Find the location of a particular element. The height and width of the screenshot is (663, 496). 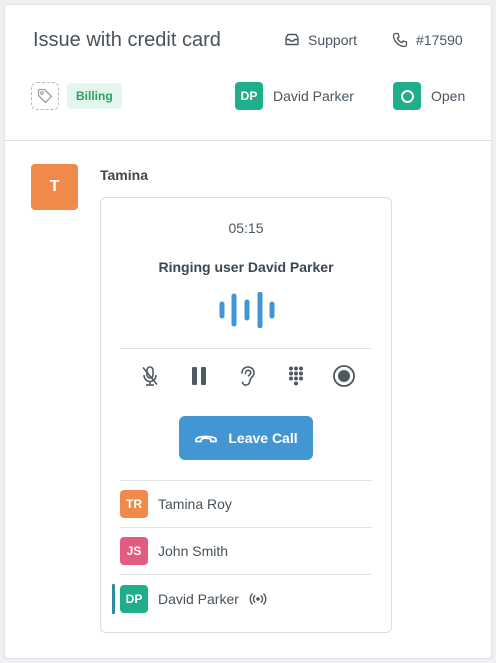

participant-row-active: DP David Parker is located at coordinates (242, 599).